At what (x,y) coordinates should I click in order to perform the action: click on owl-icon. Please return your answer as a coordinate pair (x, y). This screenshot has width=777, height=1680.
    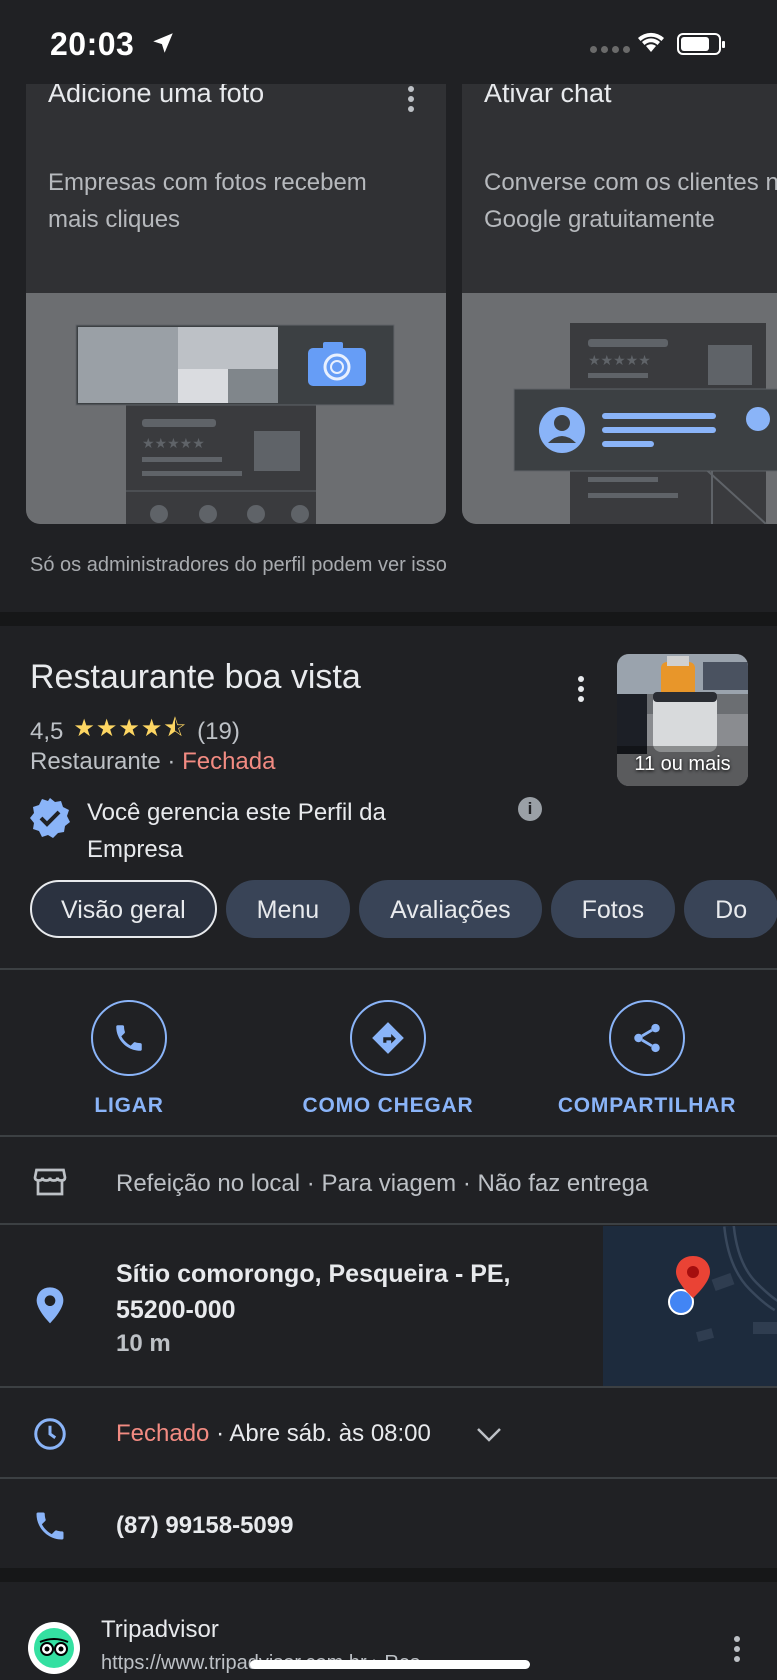
    Looking at the image, I should click on (54, 1648).